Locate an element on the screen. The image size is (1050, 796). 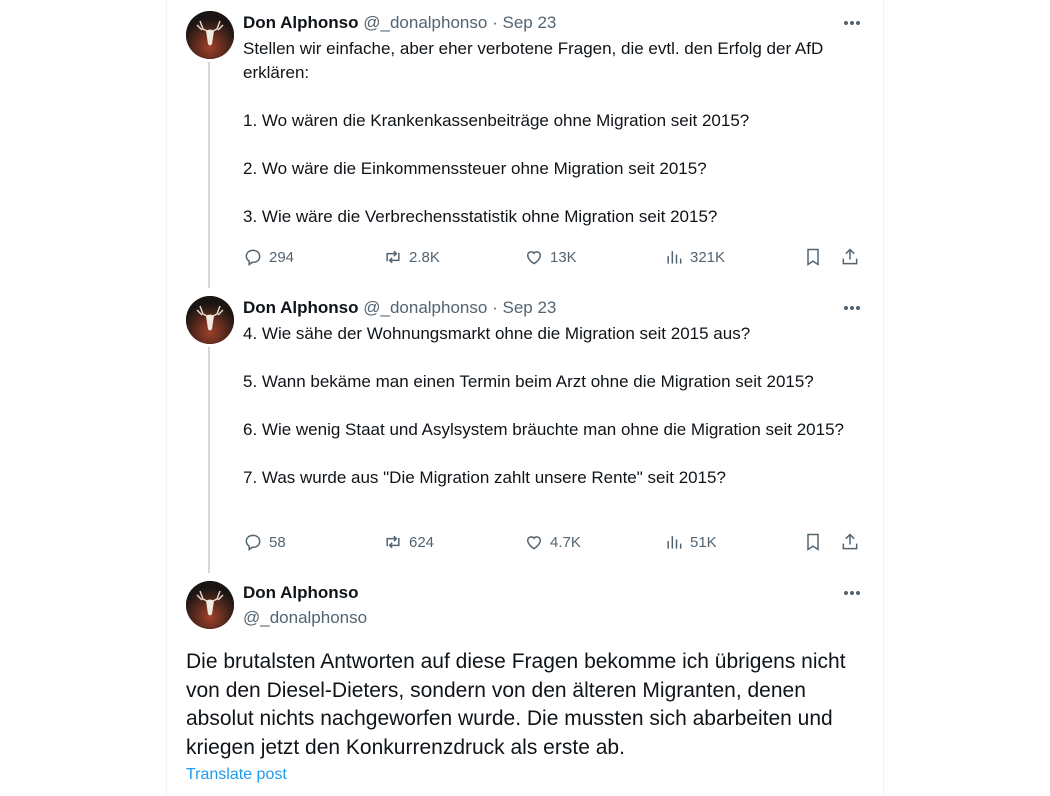
views-count: 321K is located at coordinates (708, 257).